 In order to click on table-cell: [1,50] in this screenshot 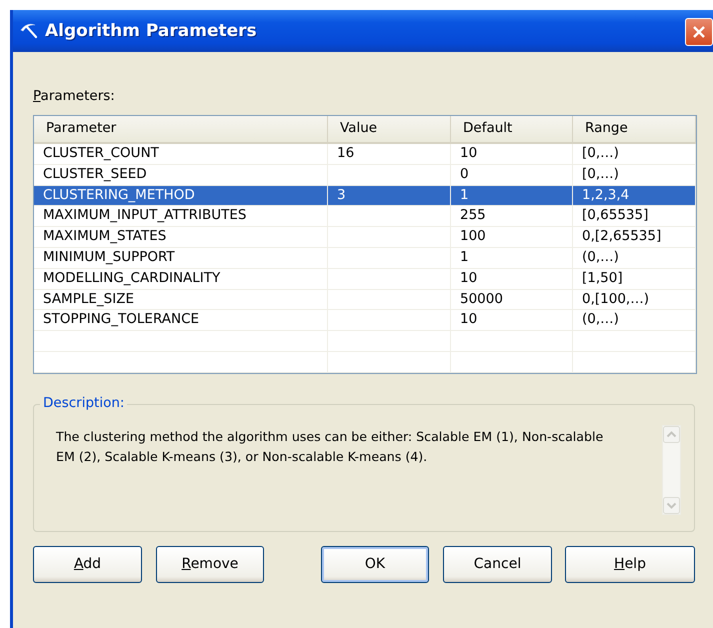, I will do `click(602, 278)`.